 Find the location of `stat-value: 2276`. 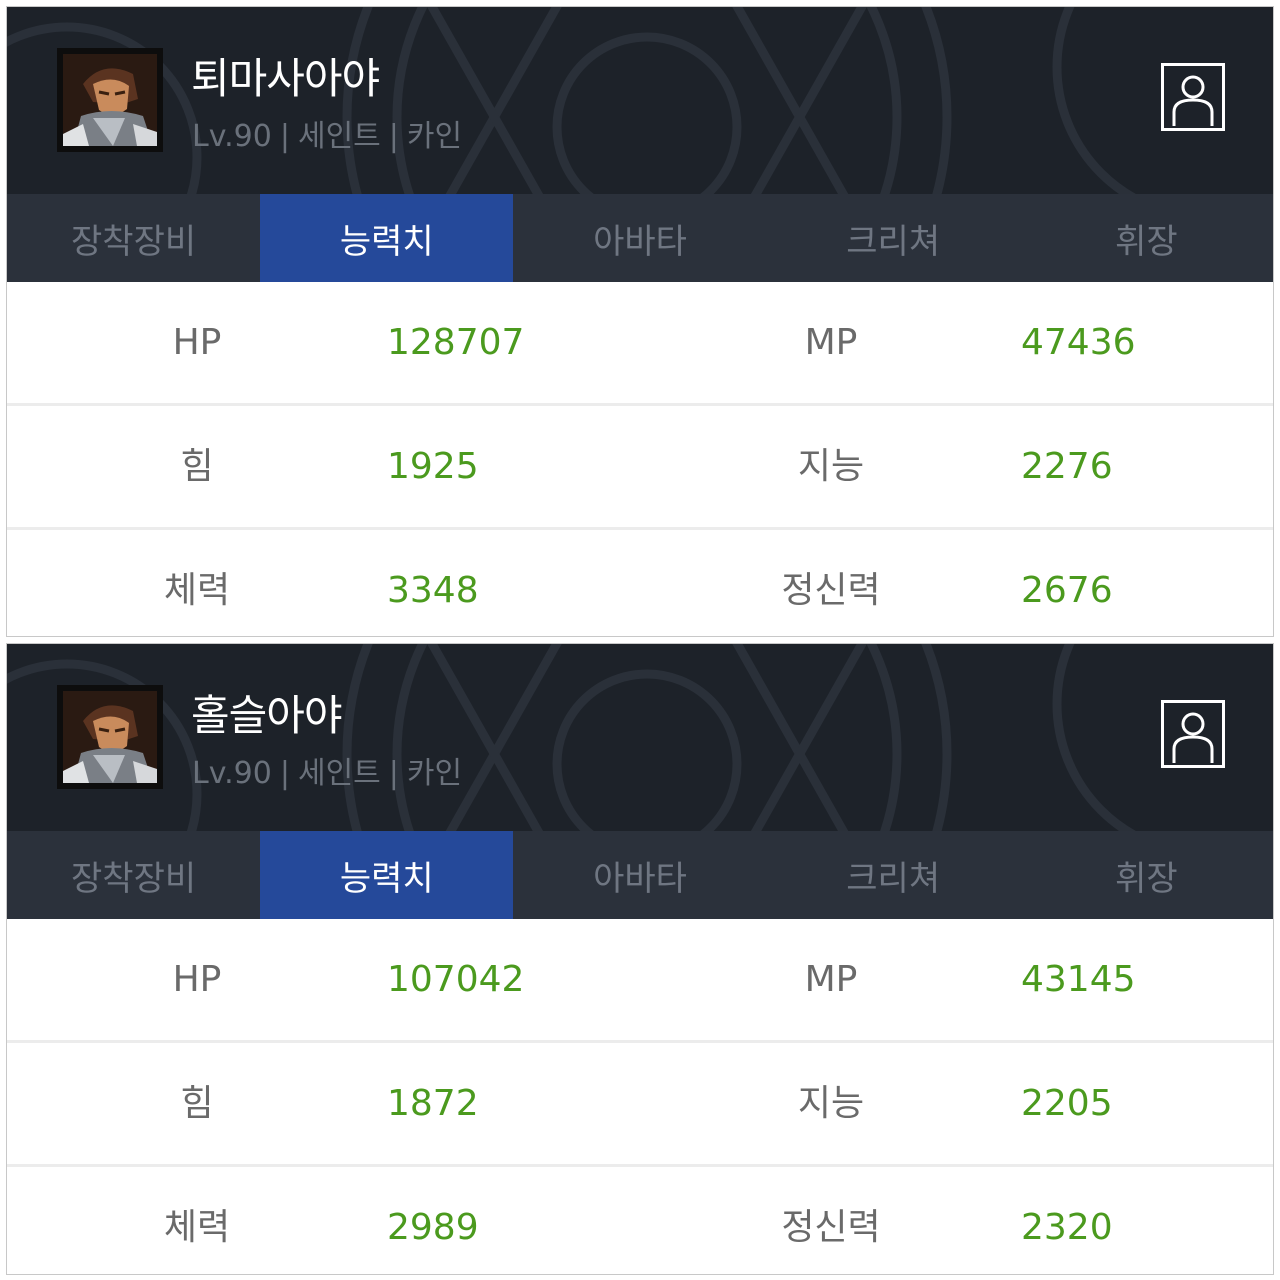

stat-value: 2276 is located at coordinates (1067, 466).